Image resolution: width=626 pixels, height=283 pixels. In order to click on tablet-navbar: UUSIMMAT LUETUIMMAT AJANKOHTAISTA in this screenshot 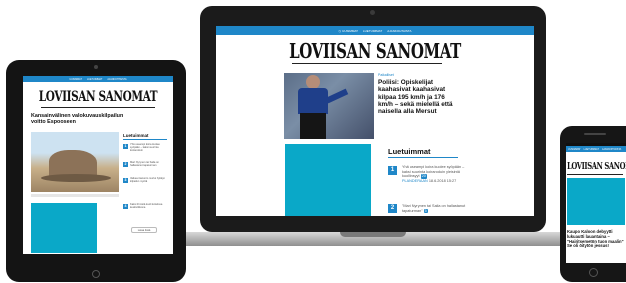, I will do `click(98, 79)`.